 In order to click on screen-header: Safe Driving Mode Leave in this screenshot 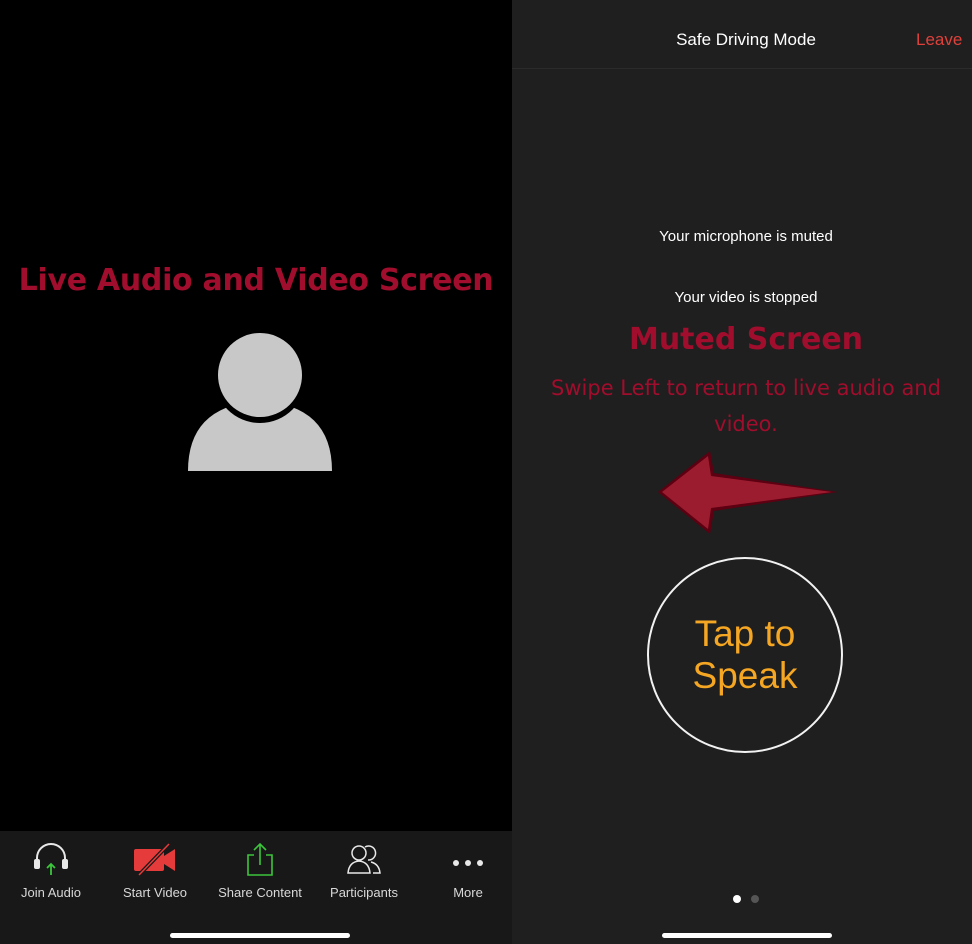, I will do `click(742, 34)`.